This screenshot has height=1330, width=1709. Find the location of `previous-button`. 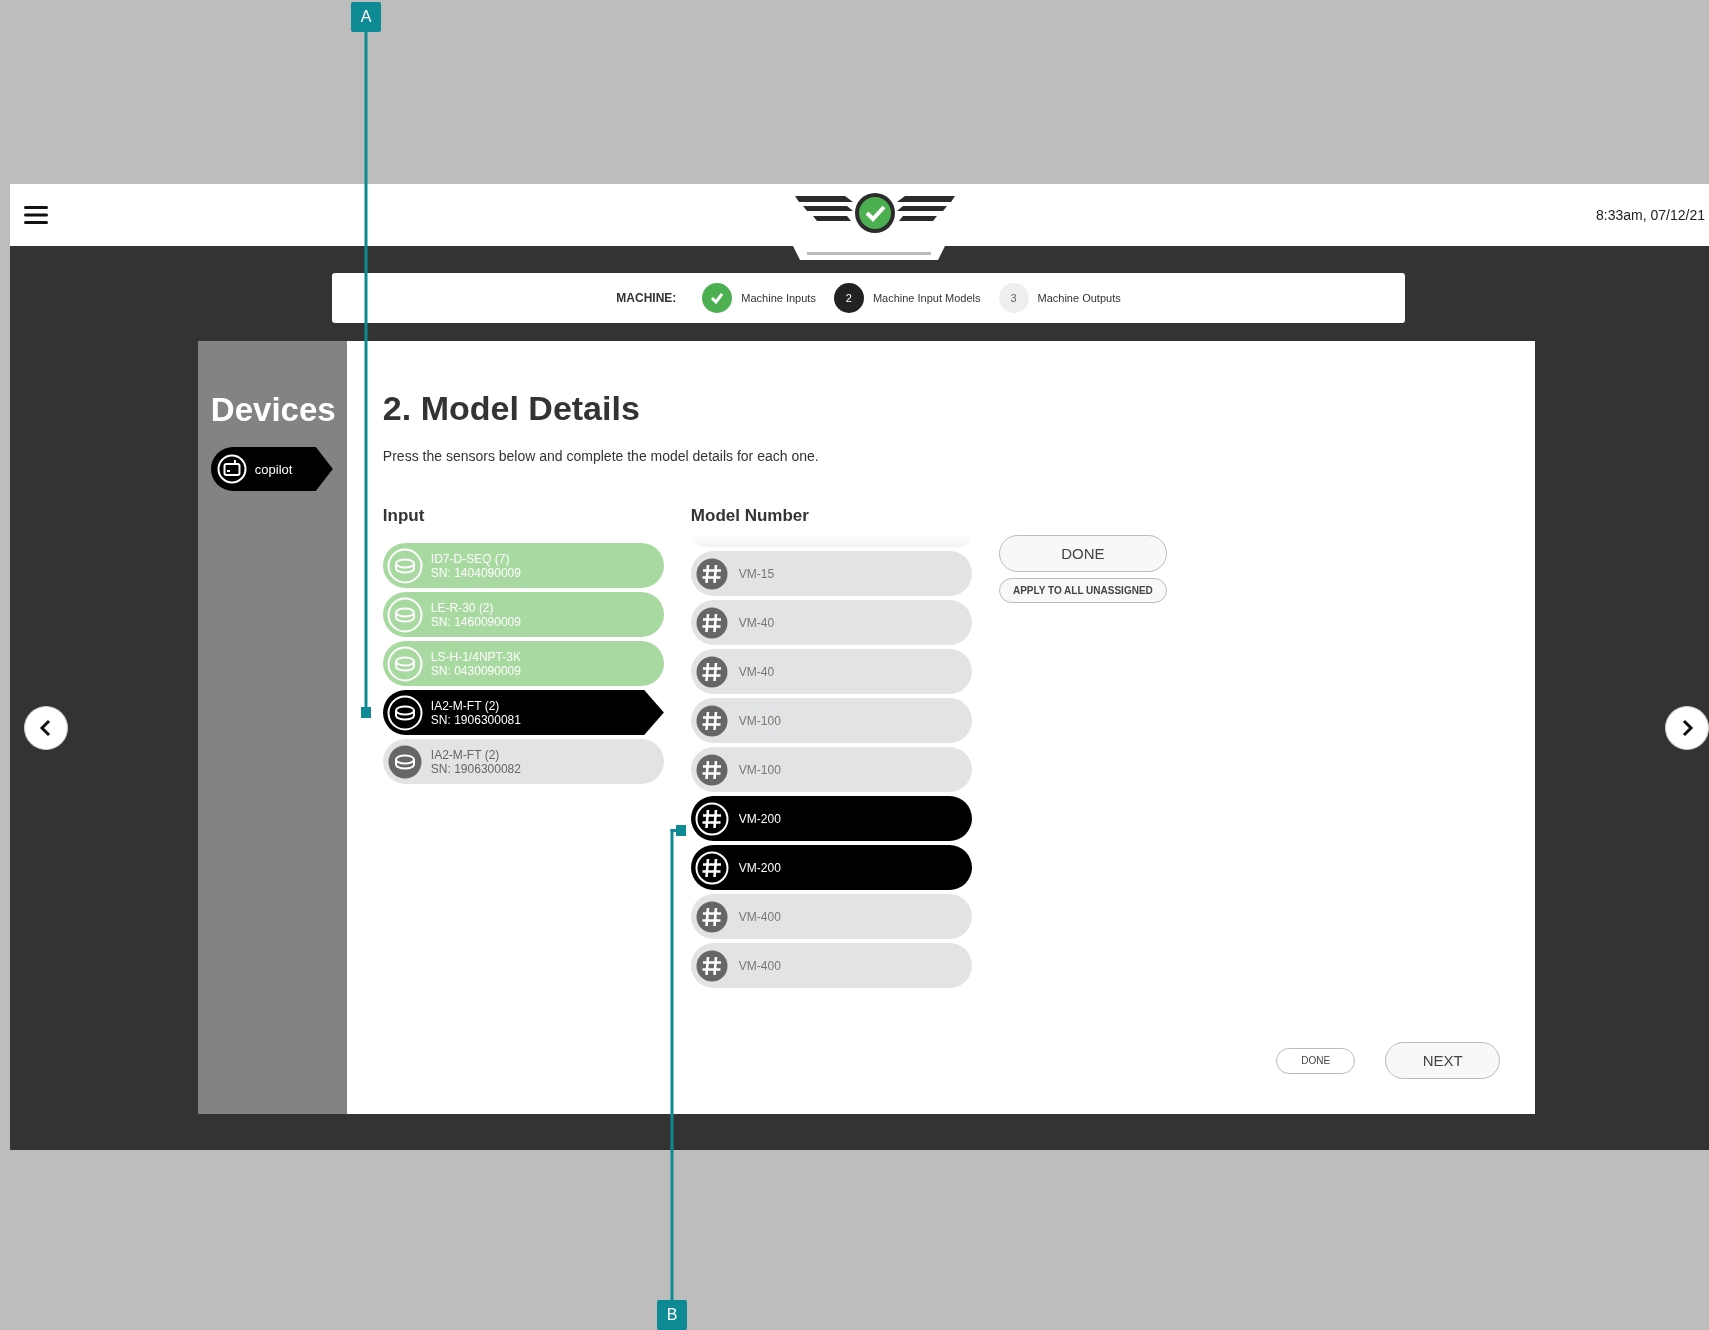

previous-button is located at coordinates (46, 728).